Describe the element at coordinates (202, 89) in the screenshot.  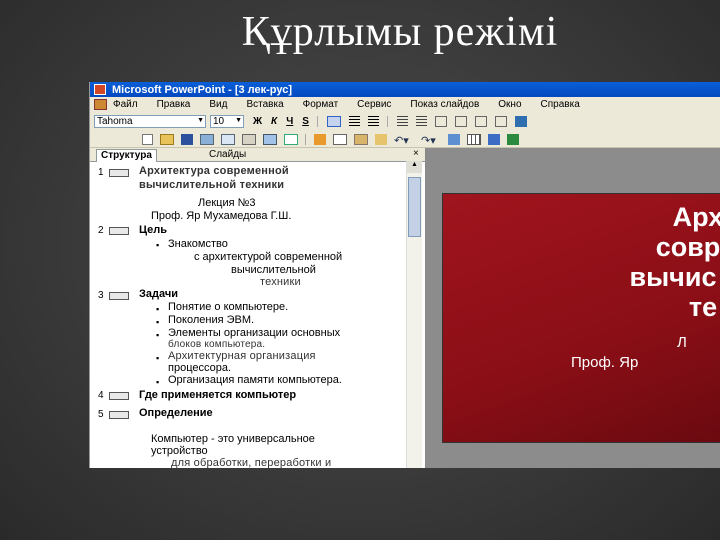
I see `window-title: Microsoft PowerPoint - [3 лек-рус]` at that location.